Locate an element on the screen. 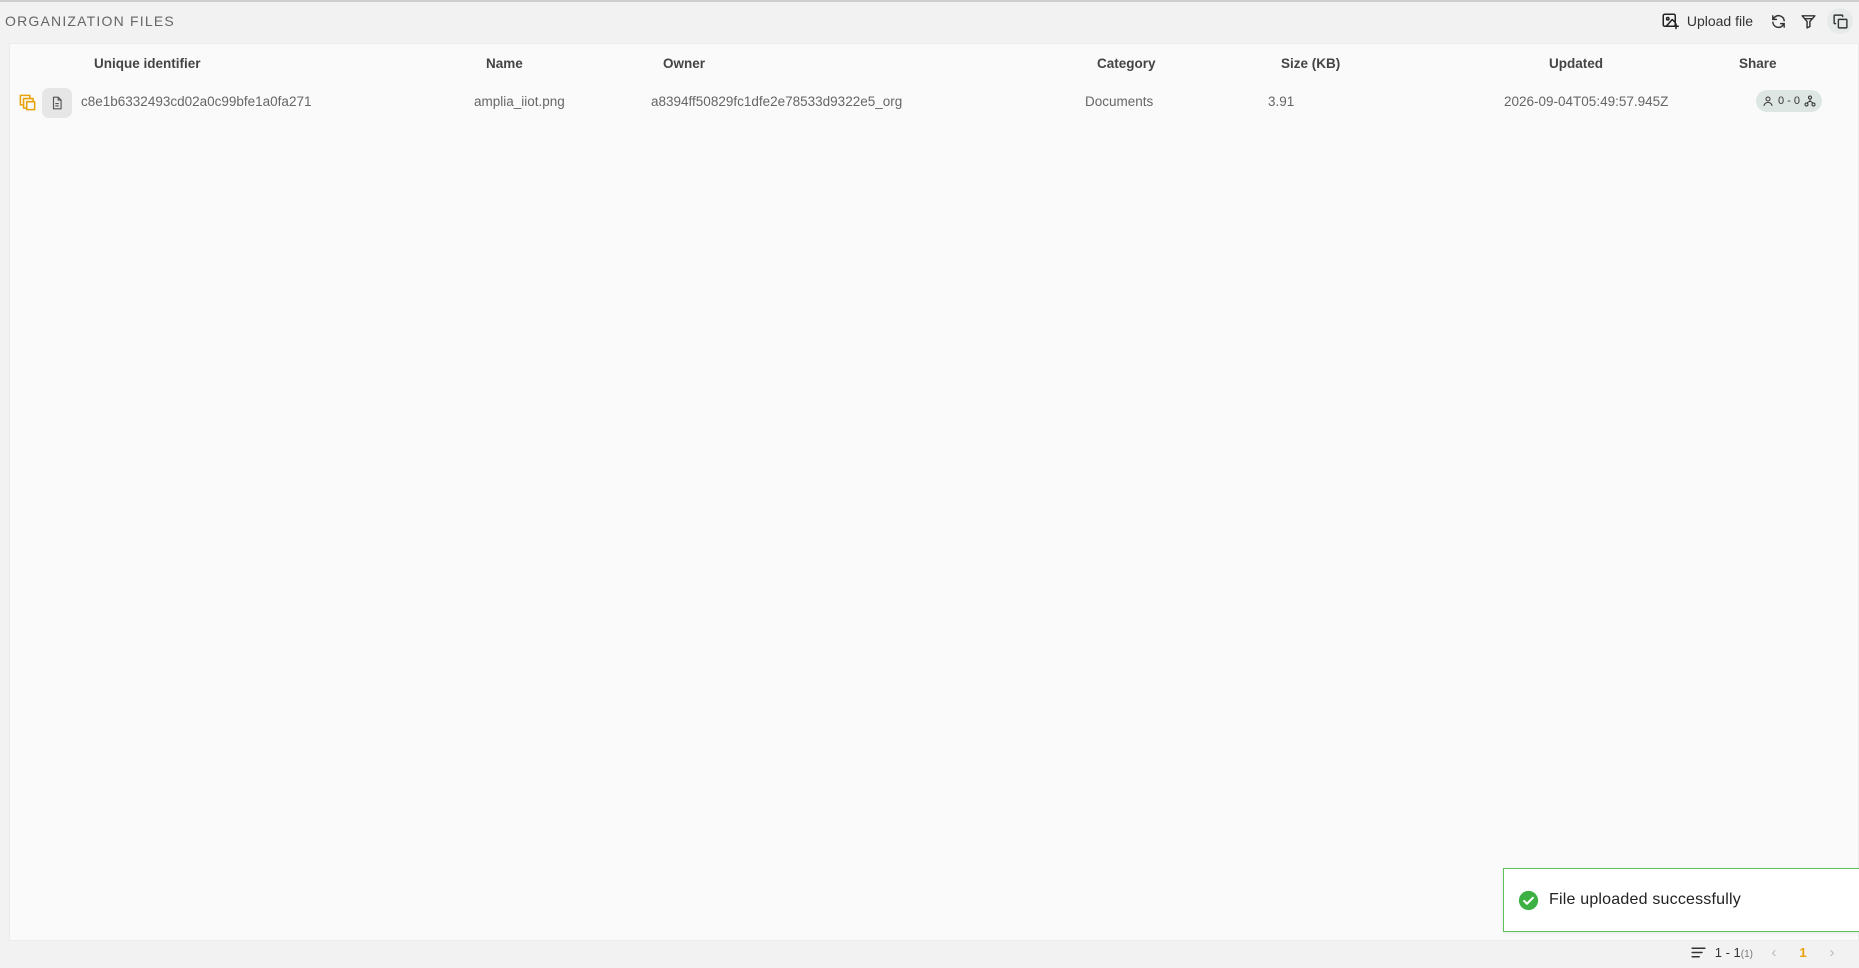 The image size is (1859, 968). copy-view-button is located at coordinates (1840, 21).